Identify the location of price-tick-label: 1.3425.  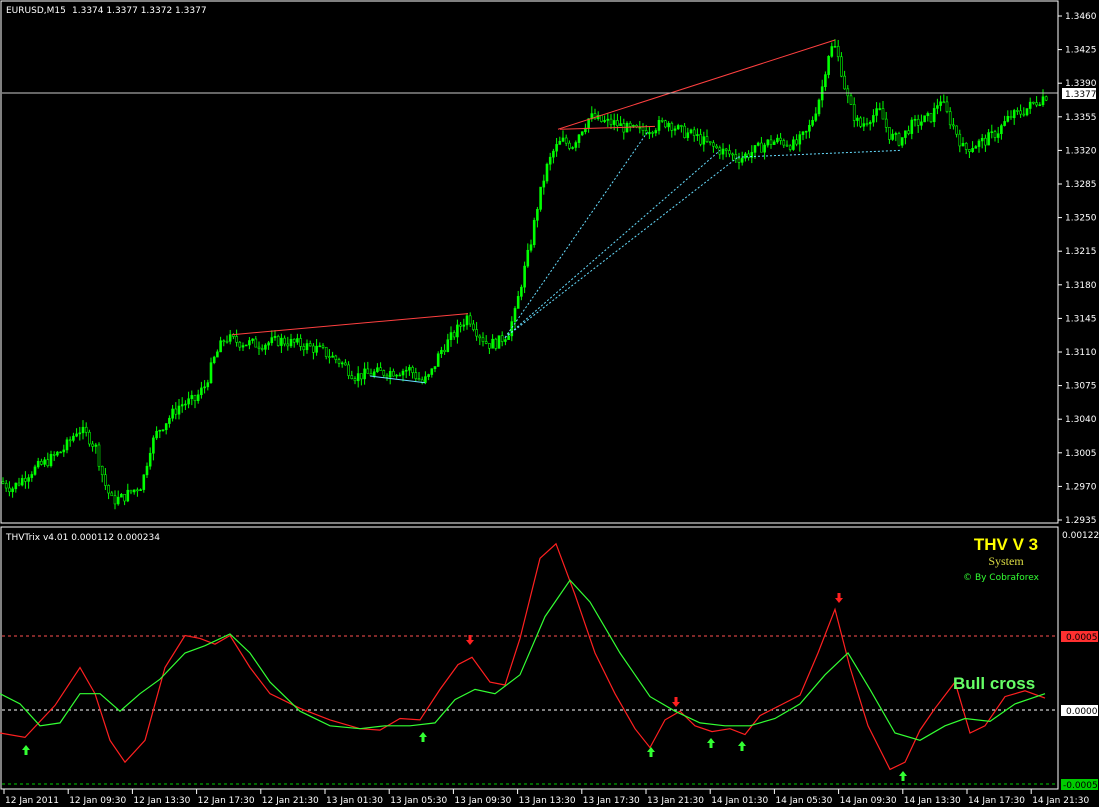
(1081, 51).